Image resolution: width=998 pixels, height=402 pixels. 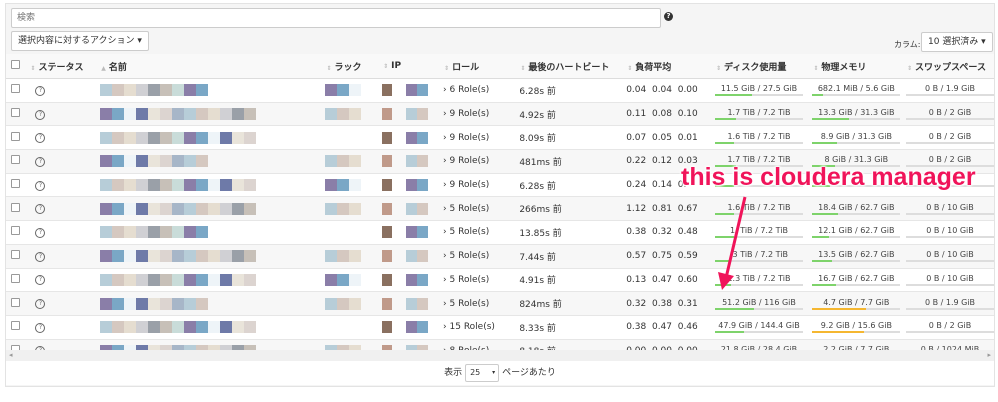 What do you see at coordinates (950, 66) in the screenshot?
I see `header-swap: ⇕ スワップスペース` at bounding box center [950, 66].